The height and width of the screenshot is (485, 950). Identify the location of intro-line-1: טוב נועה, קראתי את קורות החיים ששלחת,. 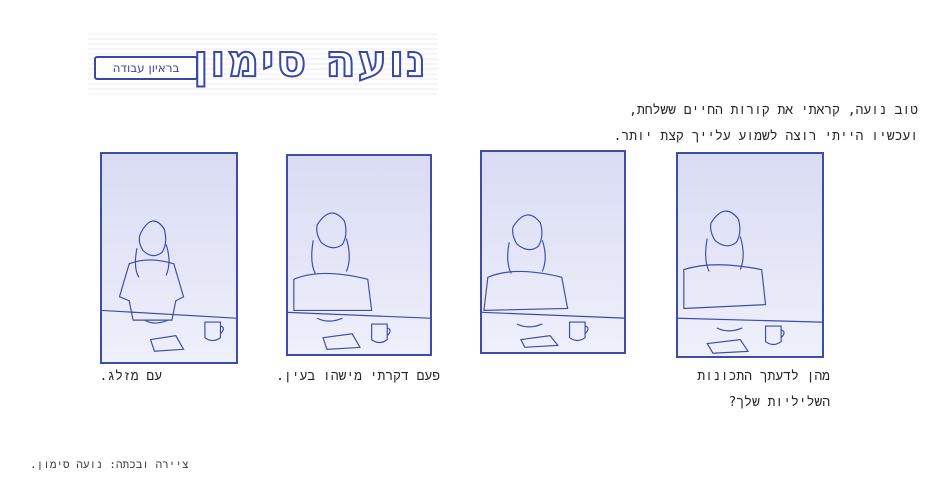
(773, 110).